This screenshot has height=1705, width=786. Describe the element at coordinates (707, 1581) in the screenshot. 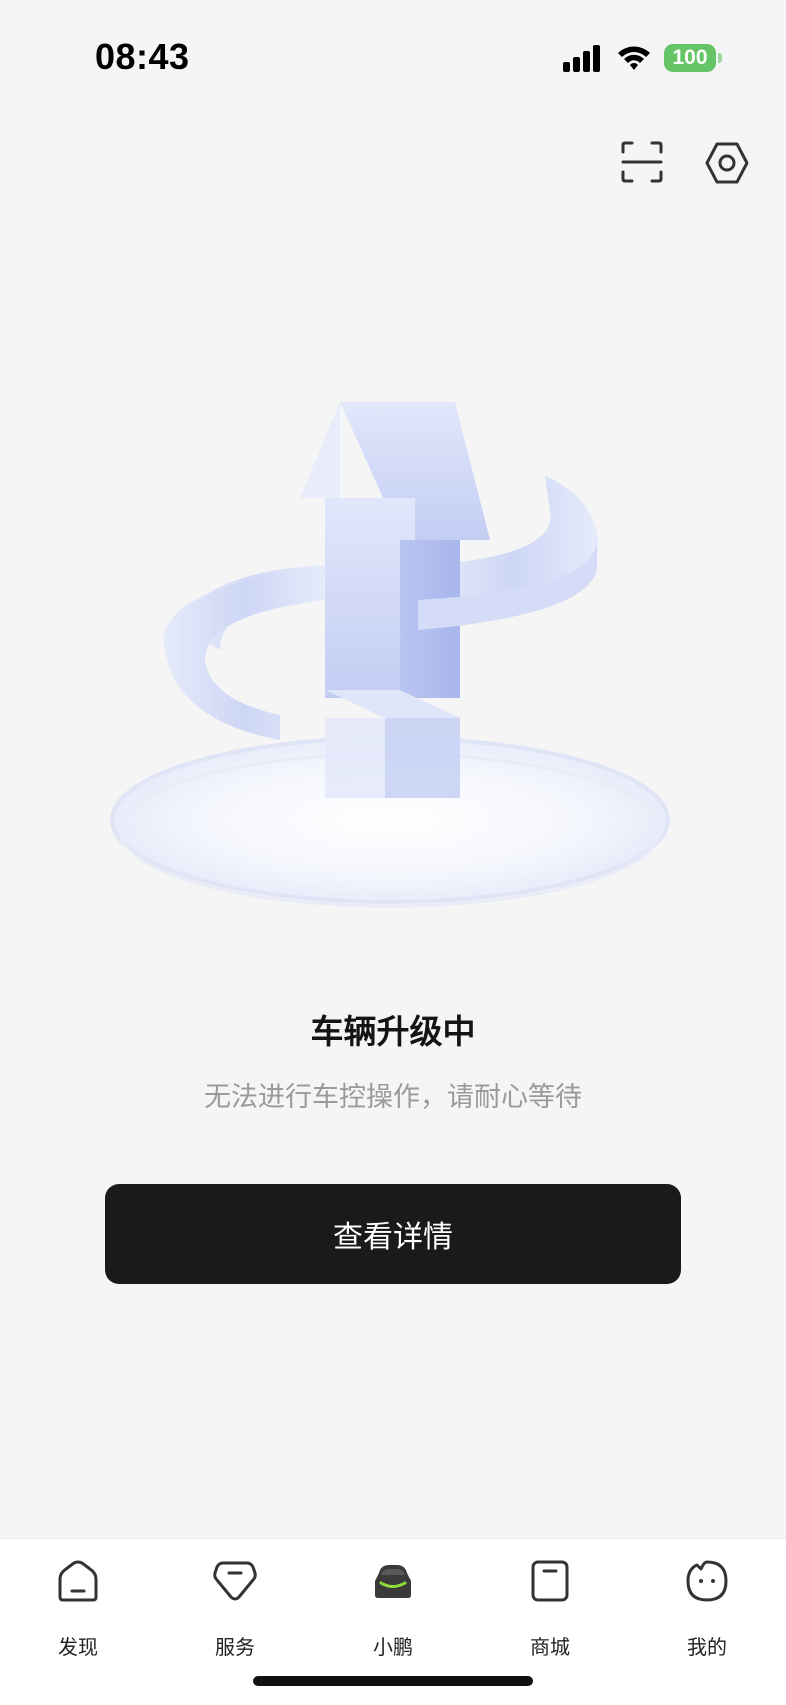

I see `profile-icon` at that location.